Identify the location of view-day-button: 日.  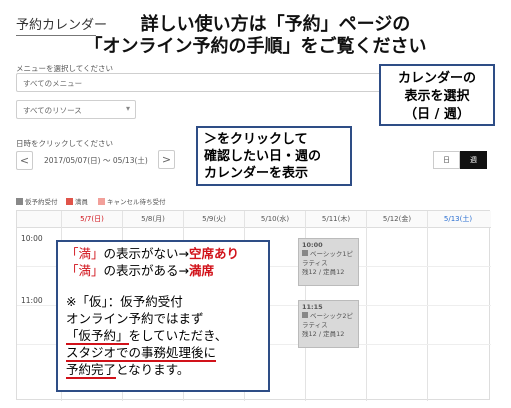
(446, 160).